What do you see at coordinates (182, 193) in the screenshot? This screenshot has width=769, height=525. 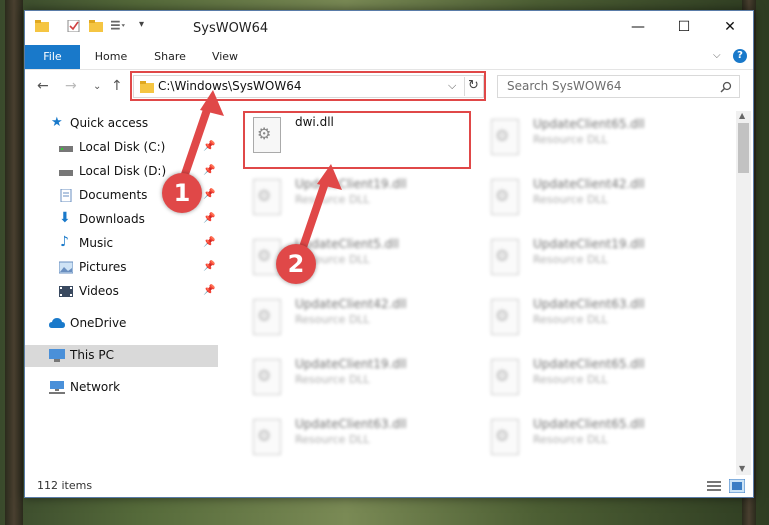 I see `step-1-badge: 1` at bounding box center [182, 193].